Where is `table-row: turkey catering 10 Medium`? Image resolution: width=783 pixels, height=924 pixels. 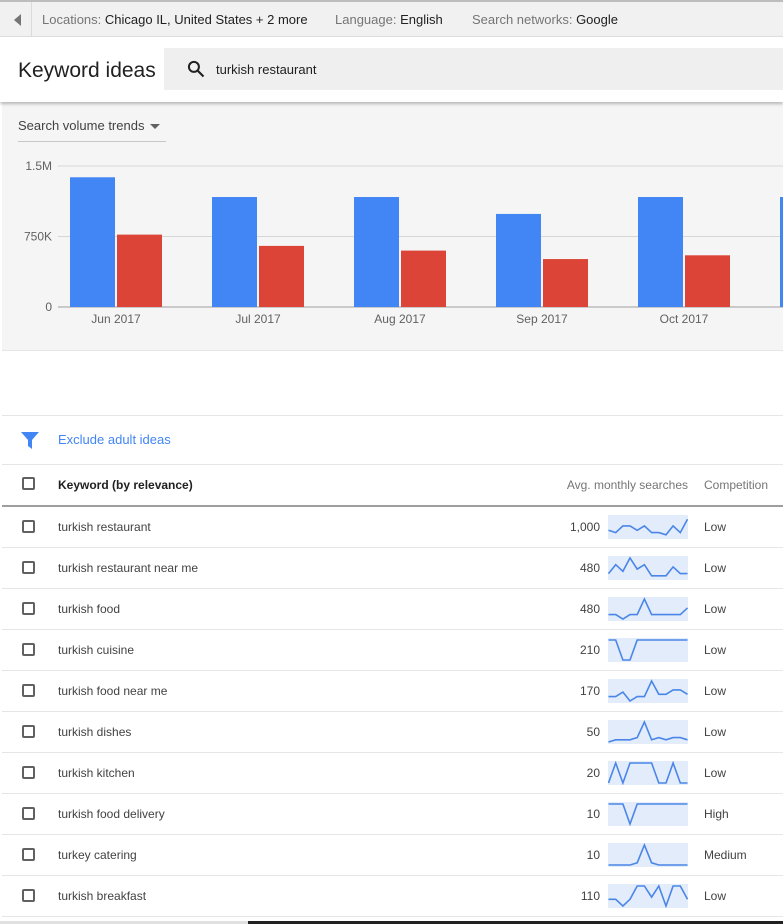
table-row: turkey catering 10 Medium is located at coordinates (392, 855).